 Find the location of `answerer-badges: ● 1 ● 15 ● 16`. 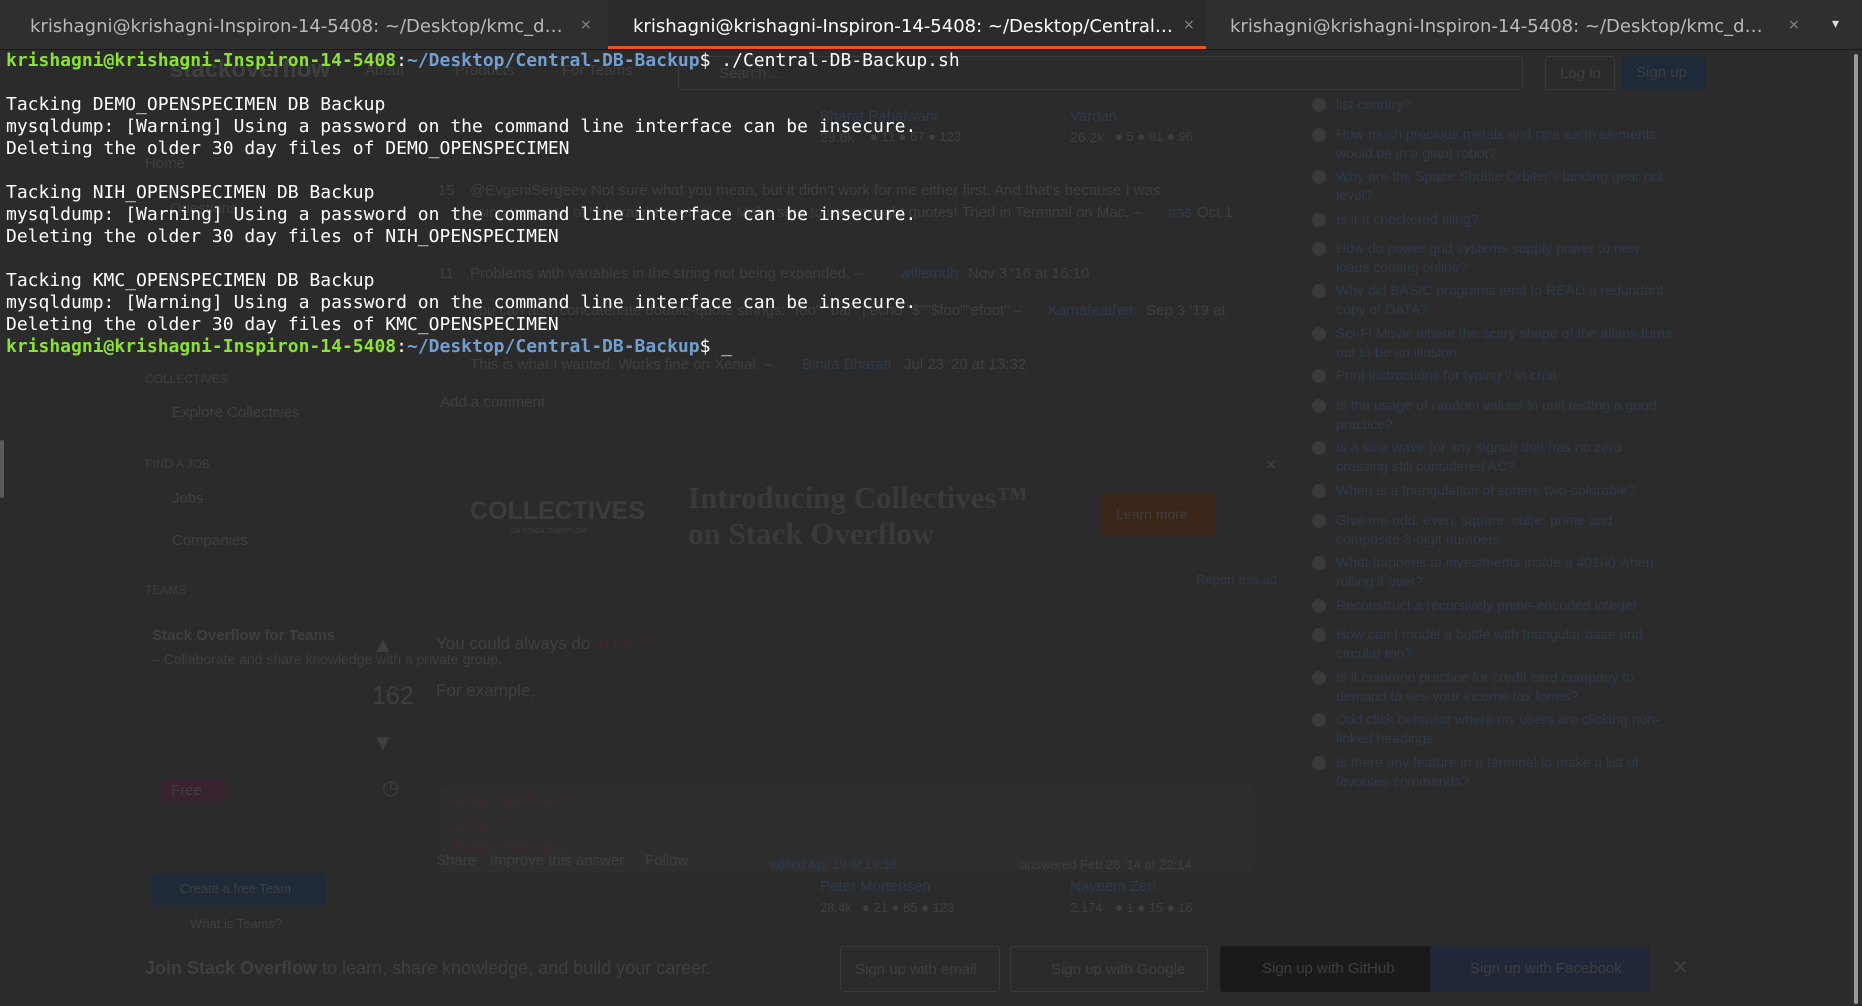

answerer-badges: ● 1 ● 15 ● 16 is located at coordinates (1154, 907).